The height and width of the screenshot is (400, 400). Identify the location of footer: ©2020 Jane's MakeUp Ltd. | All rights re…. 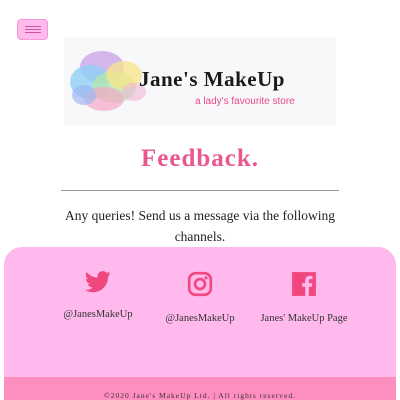
(200, 388).